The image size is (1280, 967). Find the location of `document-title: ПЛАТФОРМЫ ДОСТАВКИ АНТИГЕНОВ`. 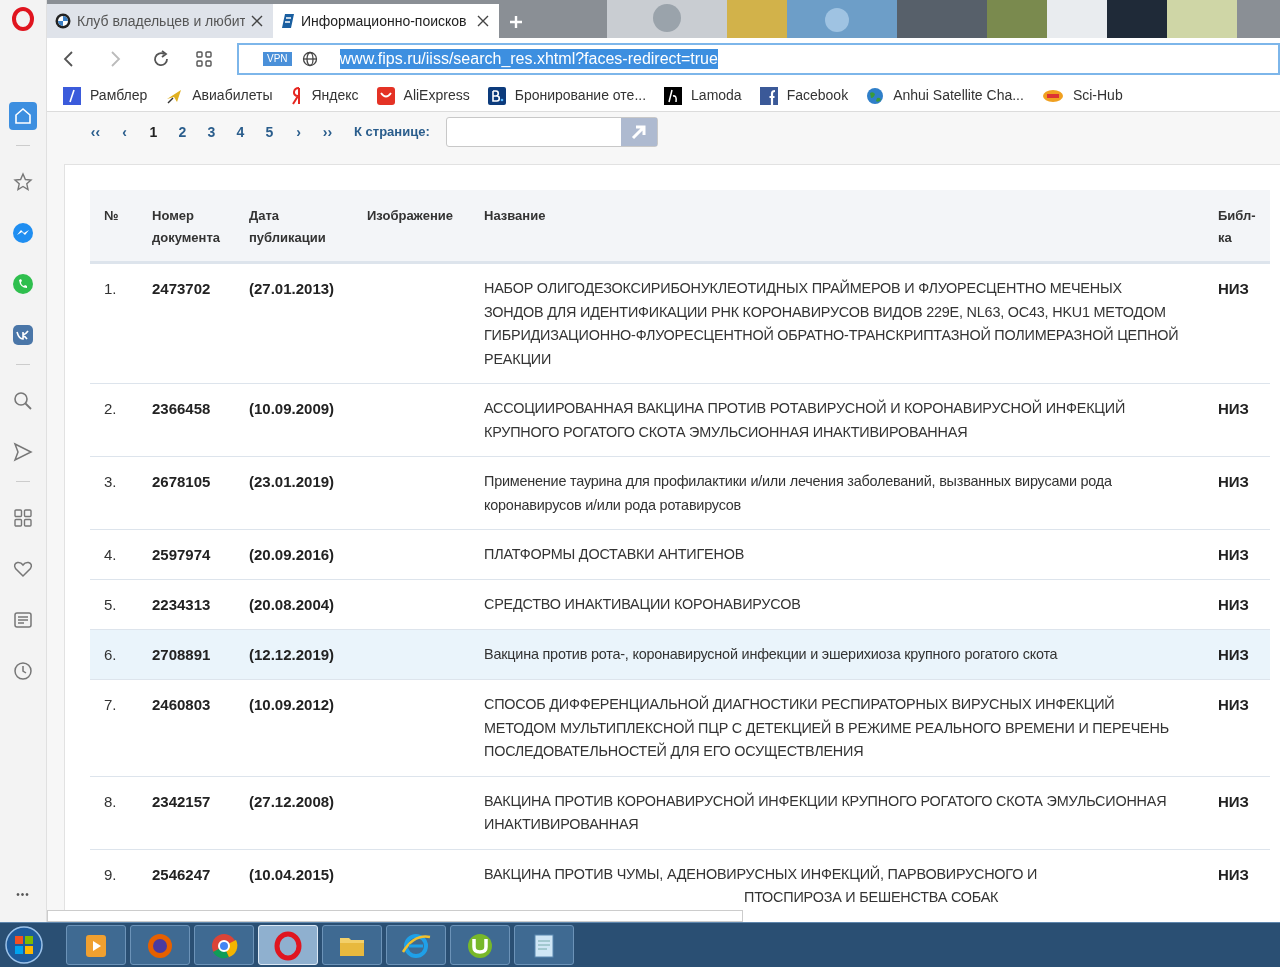

document-title: ПЛАТФОРМЫ ДОСТАВКИ АНТИГЕНОВ is located at coordinates (851, 555).